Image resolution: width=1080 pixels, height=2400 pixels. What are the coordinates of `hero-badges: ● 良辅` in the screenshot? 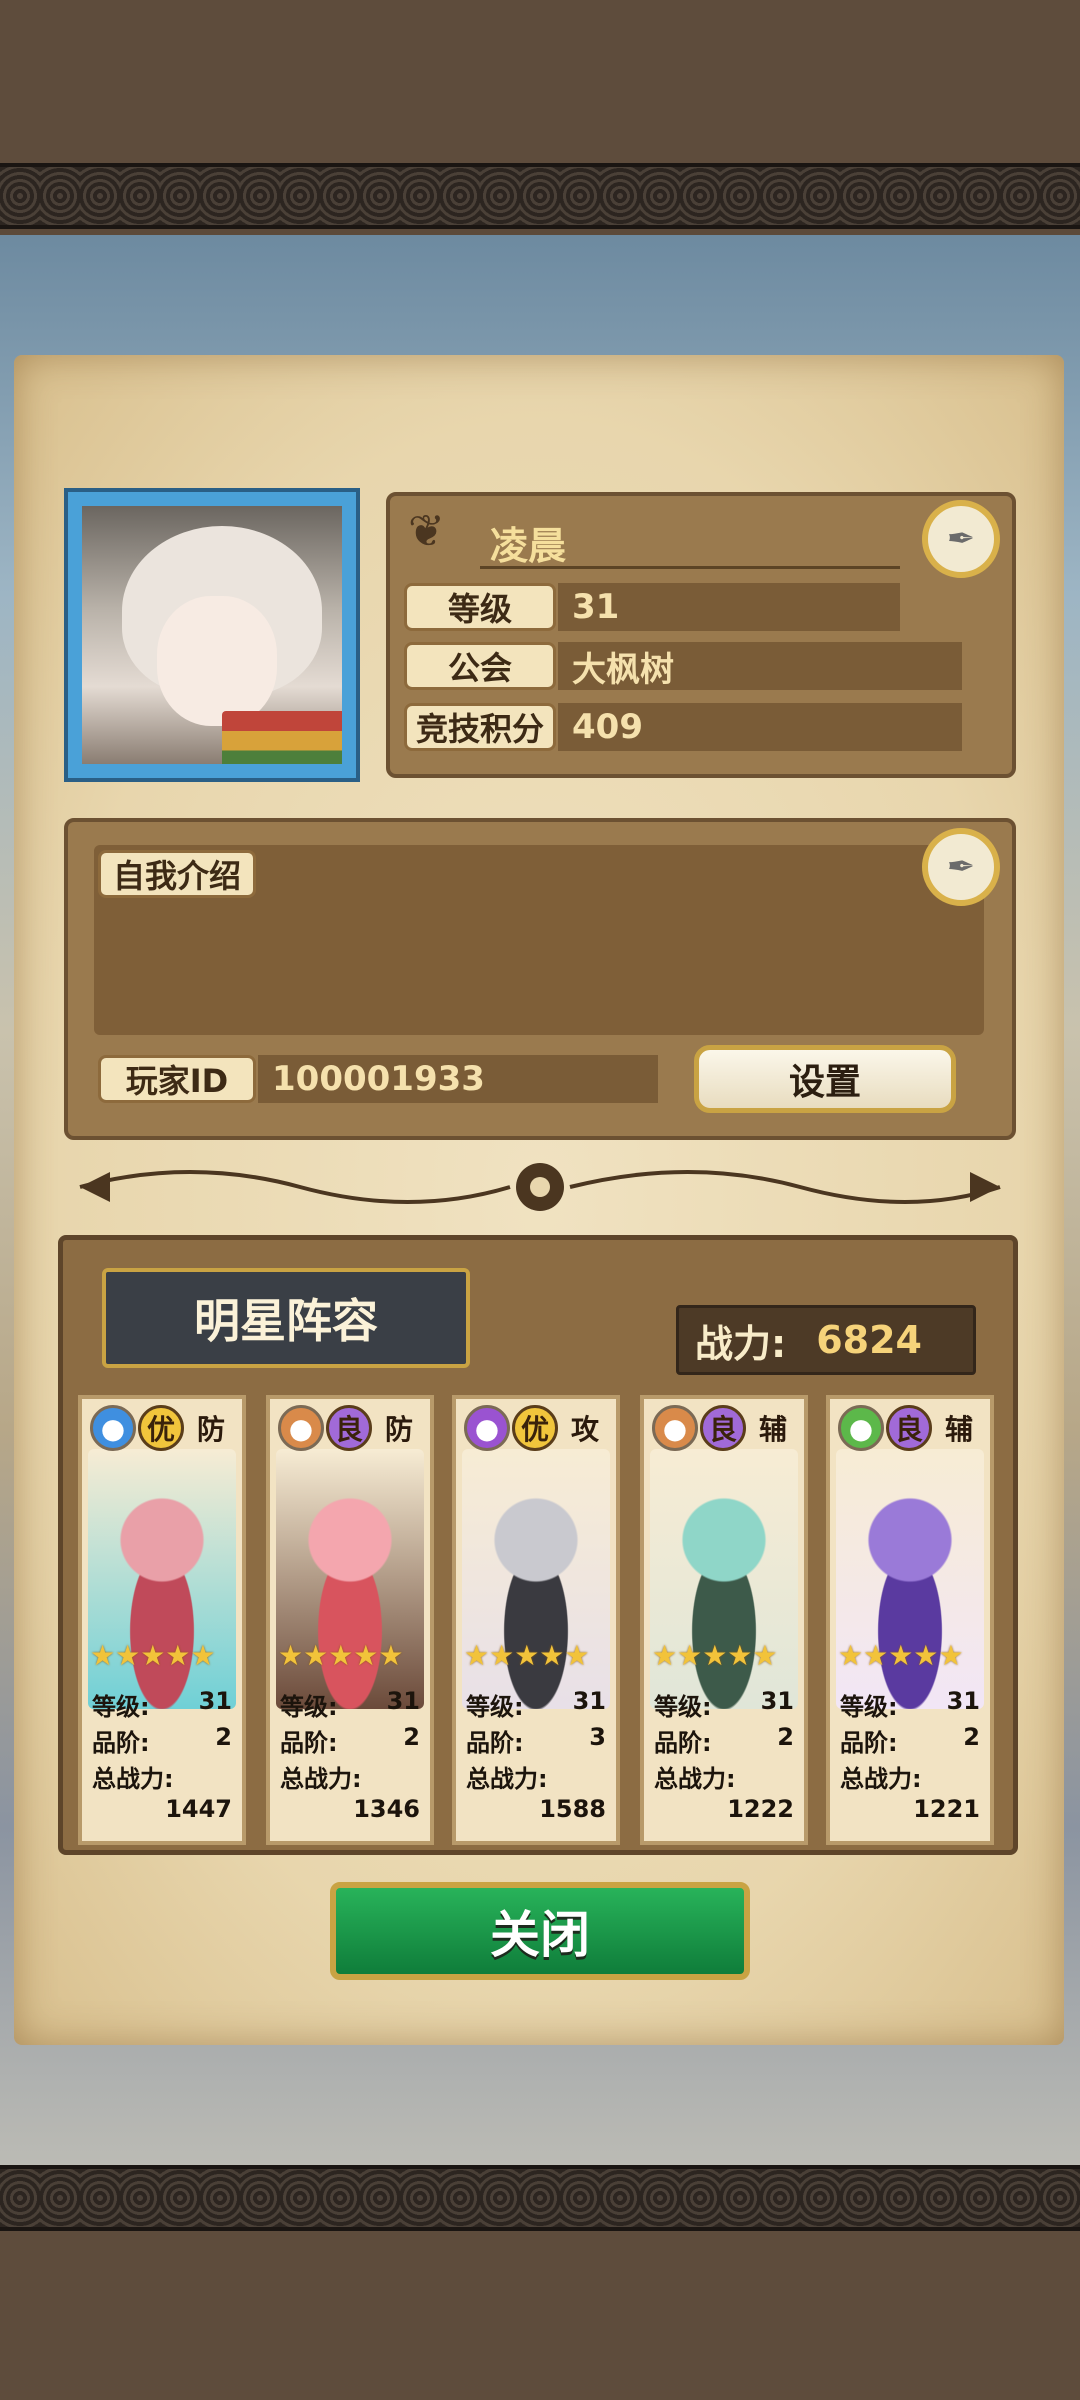 It's located at (911, 1428).